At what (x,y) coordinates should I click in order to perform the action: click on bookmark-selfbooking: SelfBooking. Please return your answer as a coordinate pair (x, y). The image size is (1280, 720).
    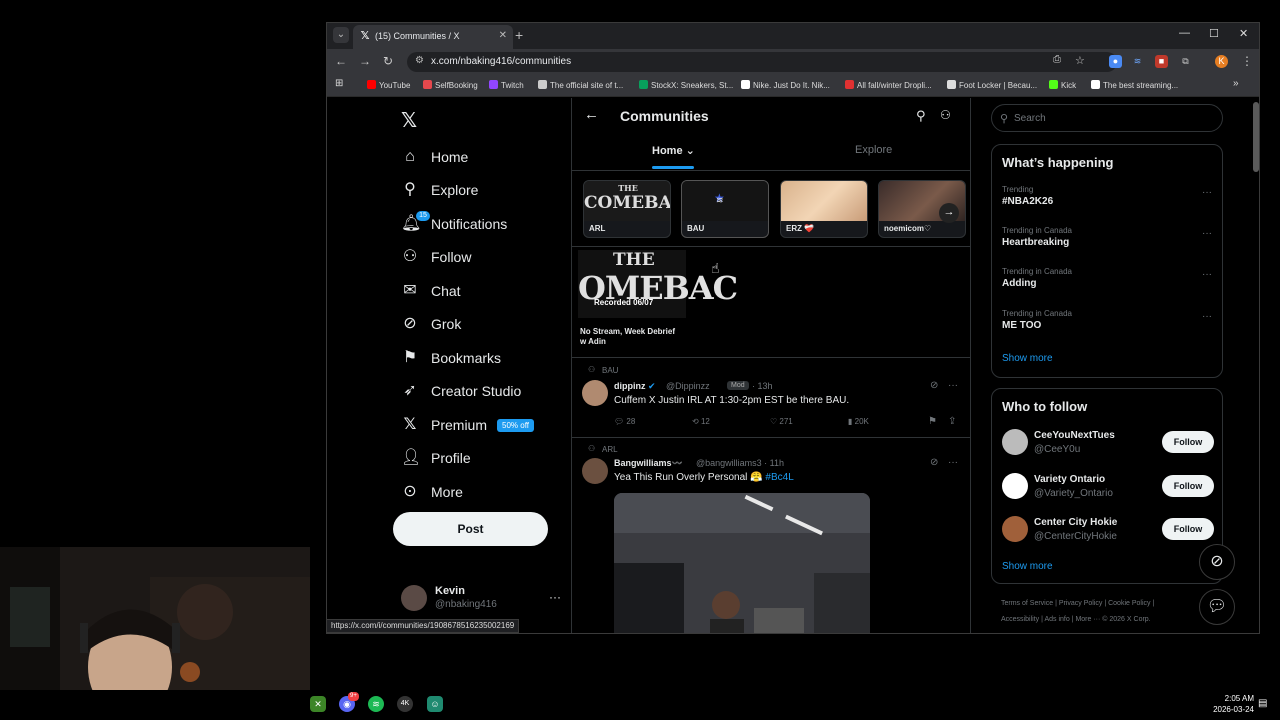
    Looking at the image, I should click on (450, 85).